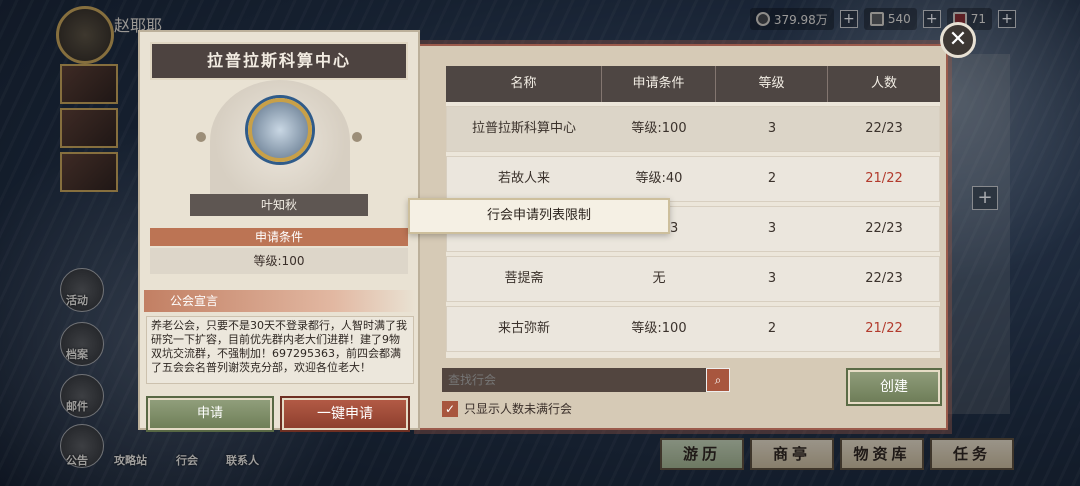 Image resolution: width=1080 pixels, height=486 pixels. I want to click on guild-emblem-icon, so click(280, 130).